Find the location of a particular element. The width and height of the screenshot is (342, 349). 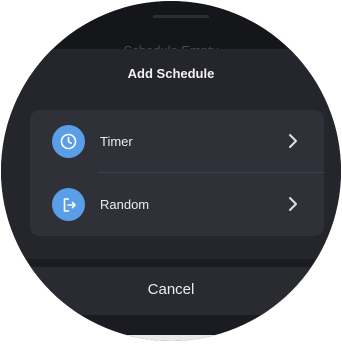

option-timer-label: Timer is located at coordinates (116, 141).